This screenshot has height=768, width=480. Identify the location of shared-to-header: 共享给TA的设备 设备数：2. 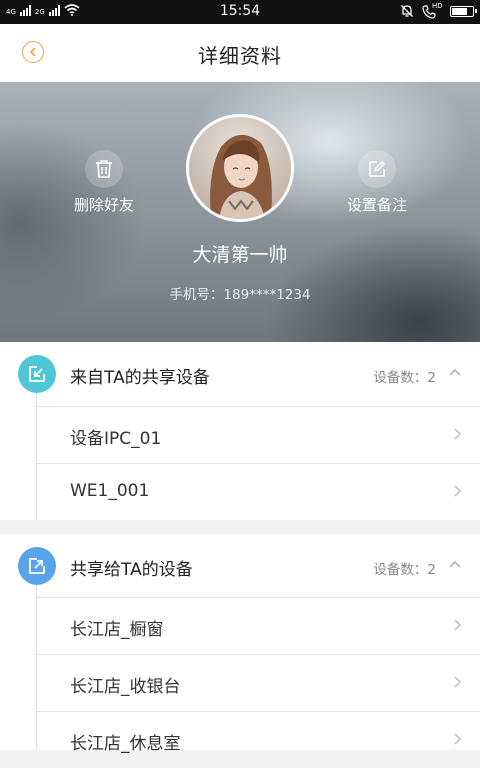
(240, 566).